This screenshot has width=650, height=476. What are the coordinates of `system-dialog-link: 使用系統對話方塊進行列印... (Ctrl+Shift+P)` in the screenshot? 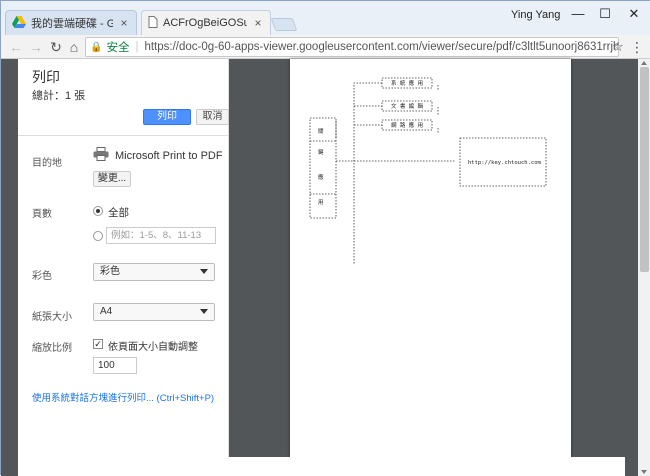 It's located at (123, 397).